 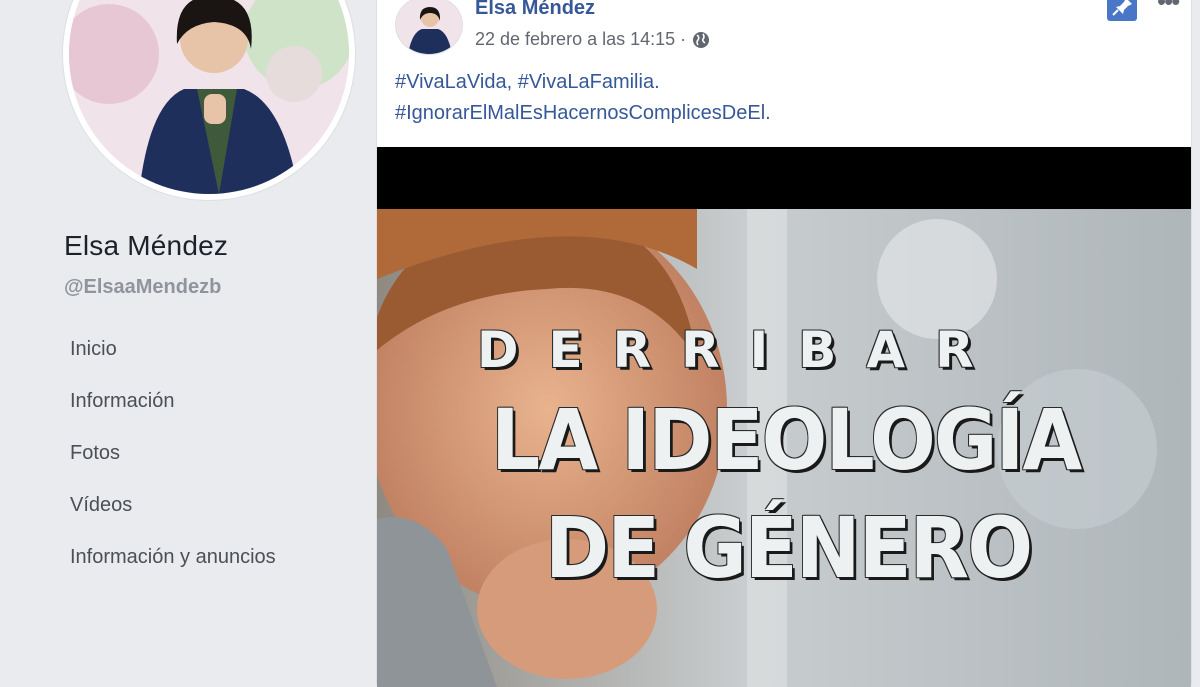 I want to click on post-options-button: •••, so click(x=1168, y=7).